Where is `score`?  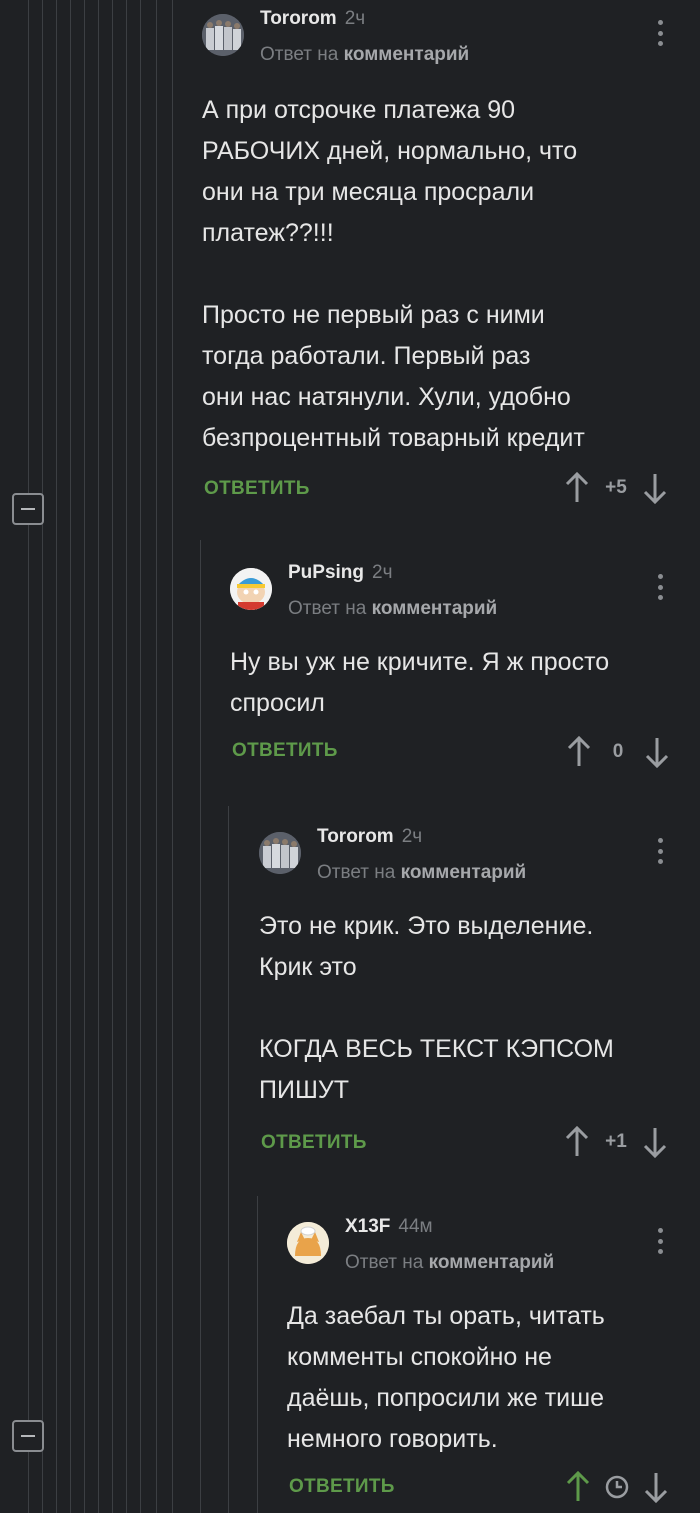 score is located at coordinates (617, 1487).